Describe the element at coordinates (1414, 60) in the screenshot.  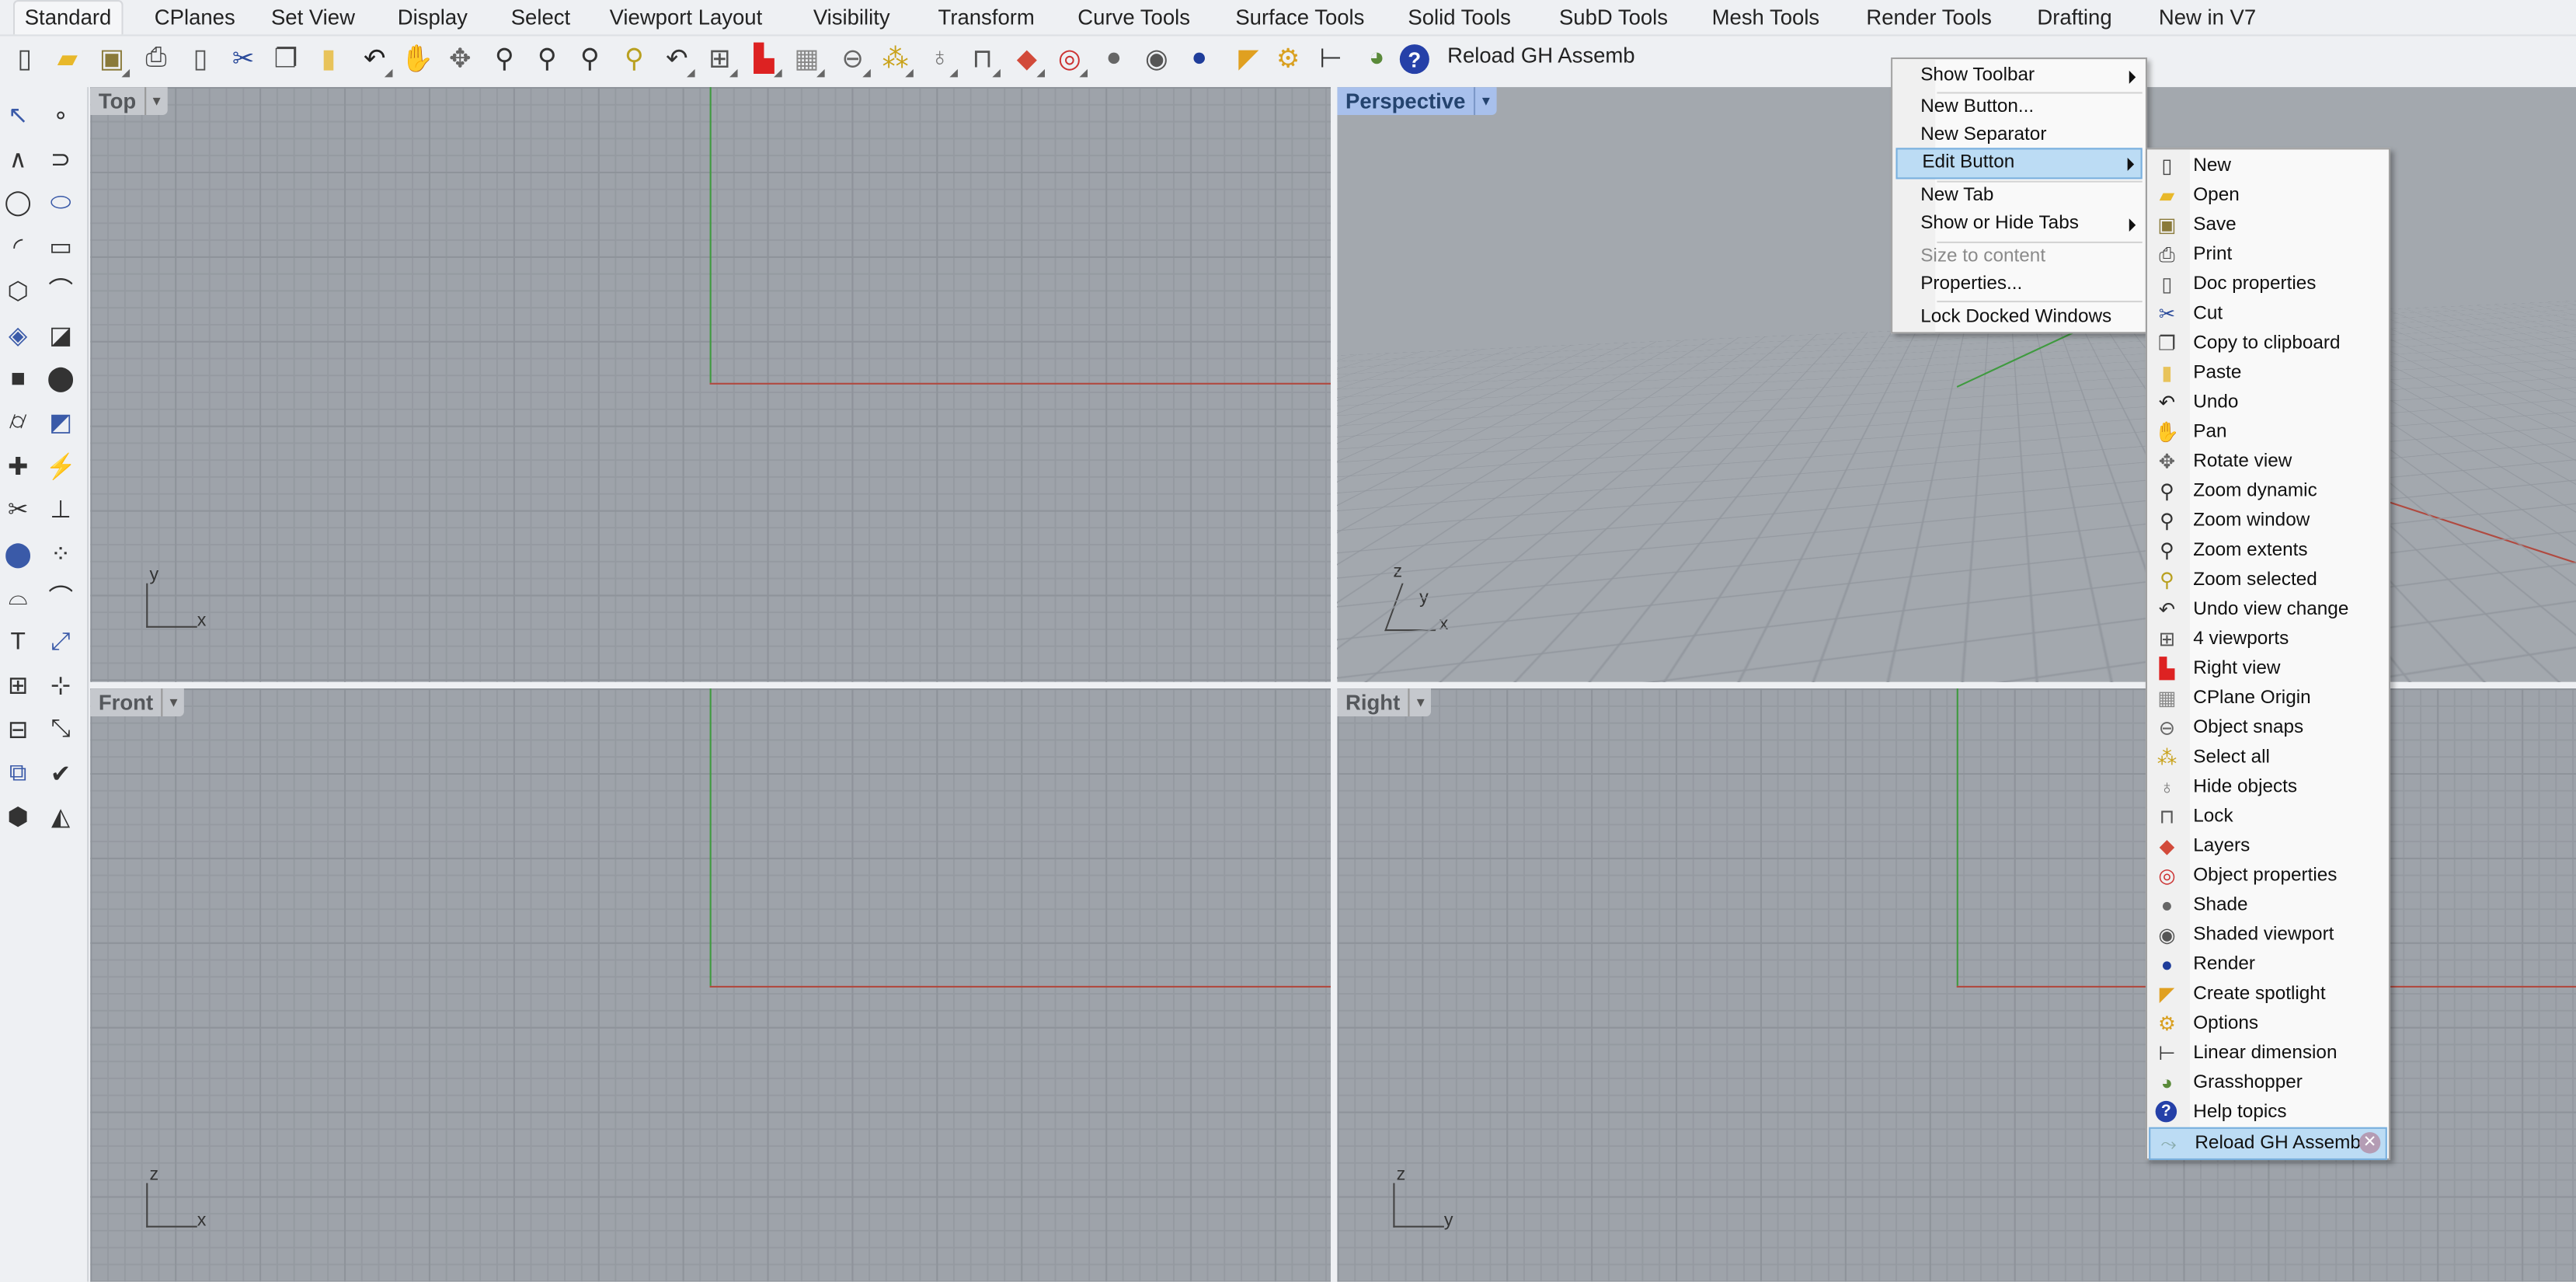
I see `help-topics-icon: ?` at that location.